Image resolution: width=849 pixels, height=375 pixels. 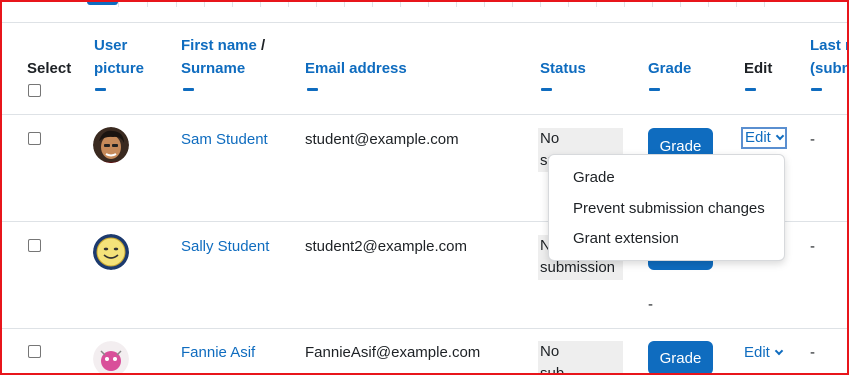 I want to click on col-header-status: Status, so click(x=563, y=69).